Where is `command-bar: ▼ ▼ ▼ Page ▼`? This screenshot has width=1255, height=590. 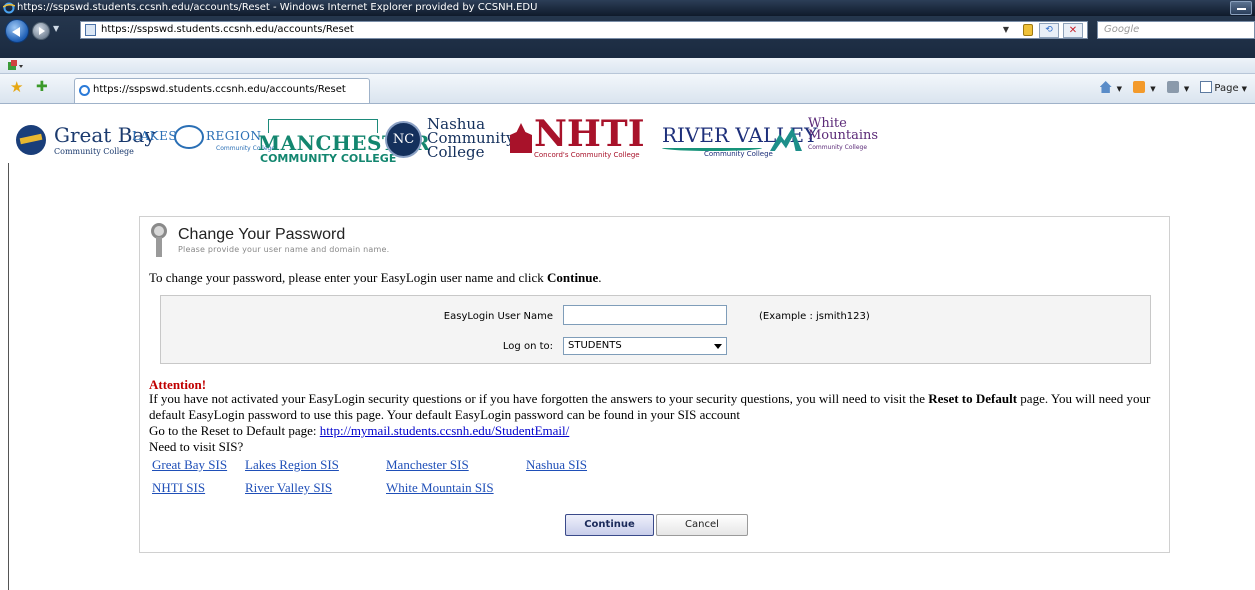 command-bar: ▼ ▼ ▼ Page ▼ is located at coordinates (1177, 89).